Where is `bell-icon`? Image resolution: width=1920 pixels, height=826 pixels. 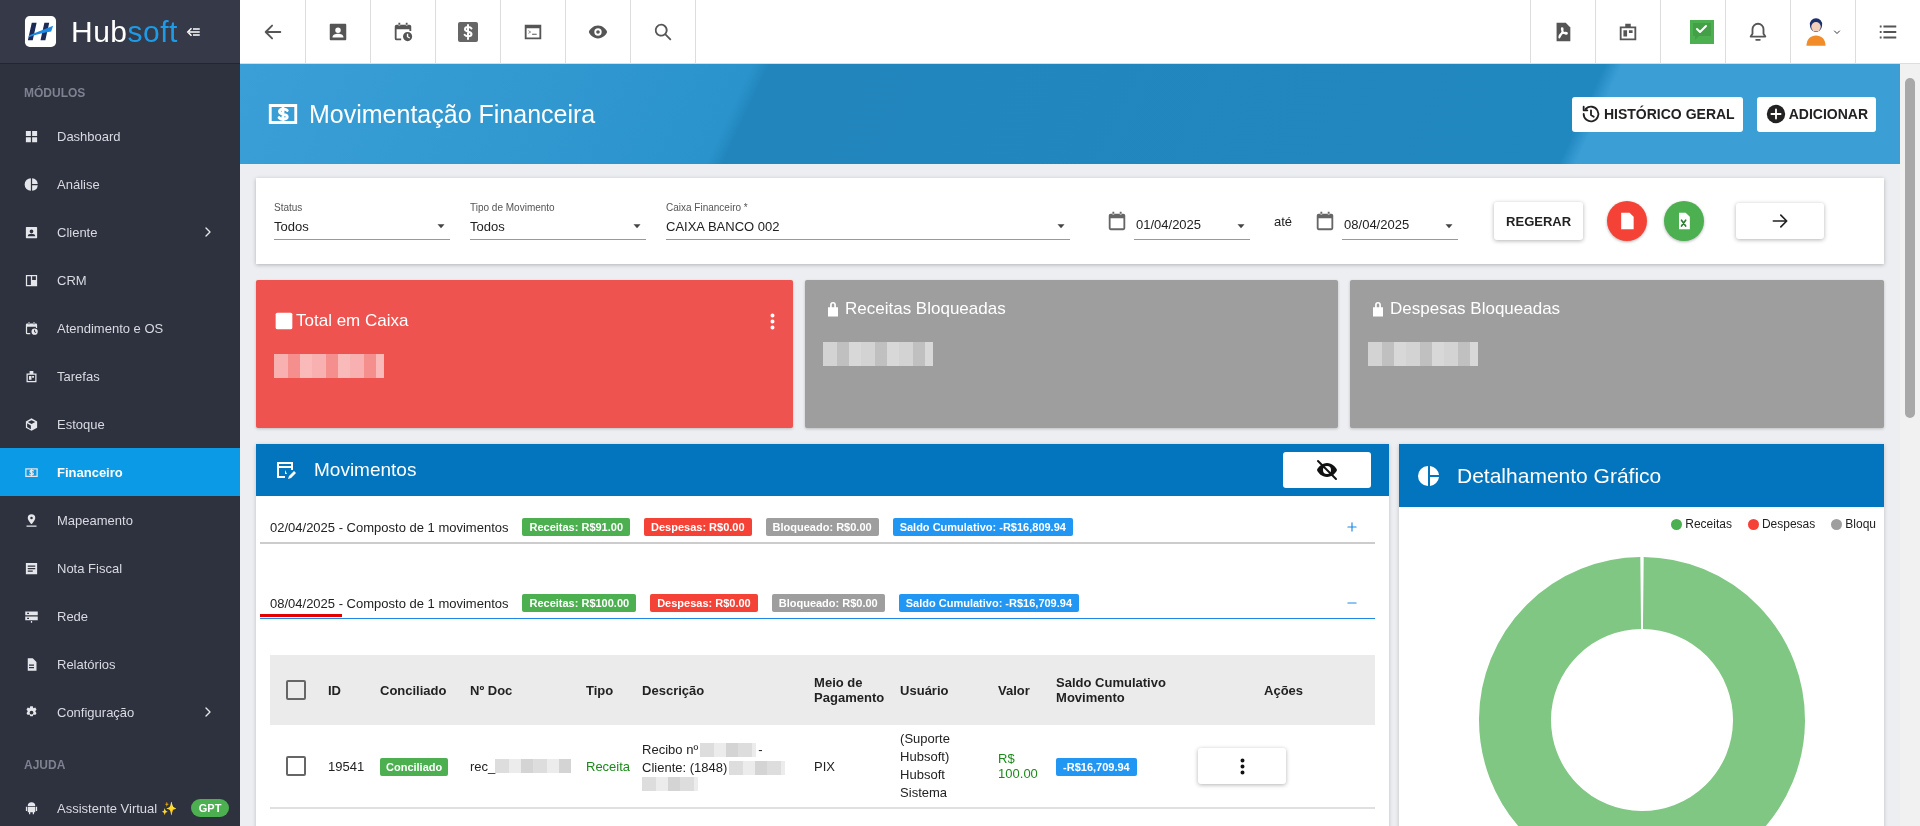
bell-icon is located at coordinates (1758, 31).